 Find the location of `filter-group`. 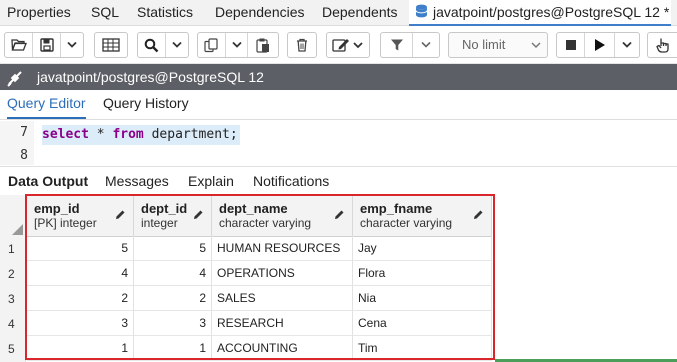

filter-group is located at coordinates (410, 45).